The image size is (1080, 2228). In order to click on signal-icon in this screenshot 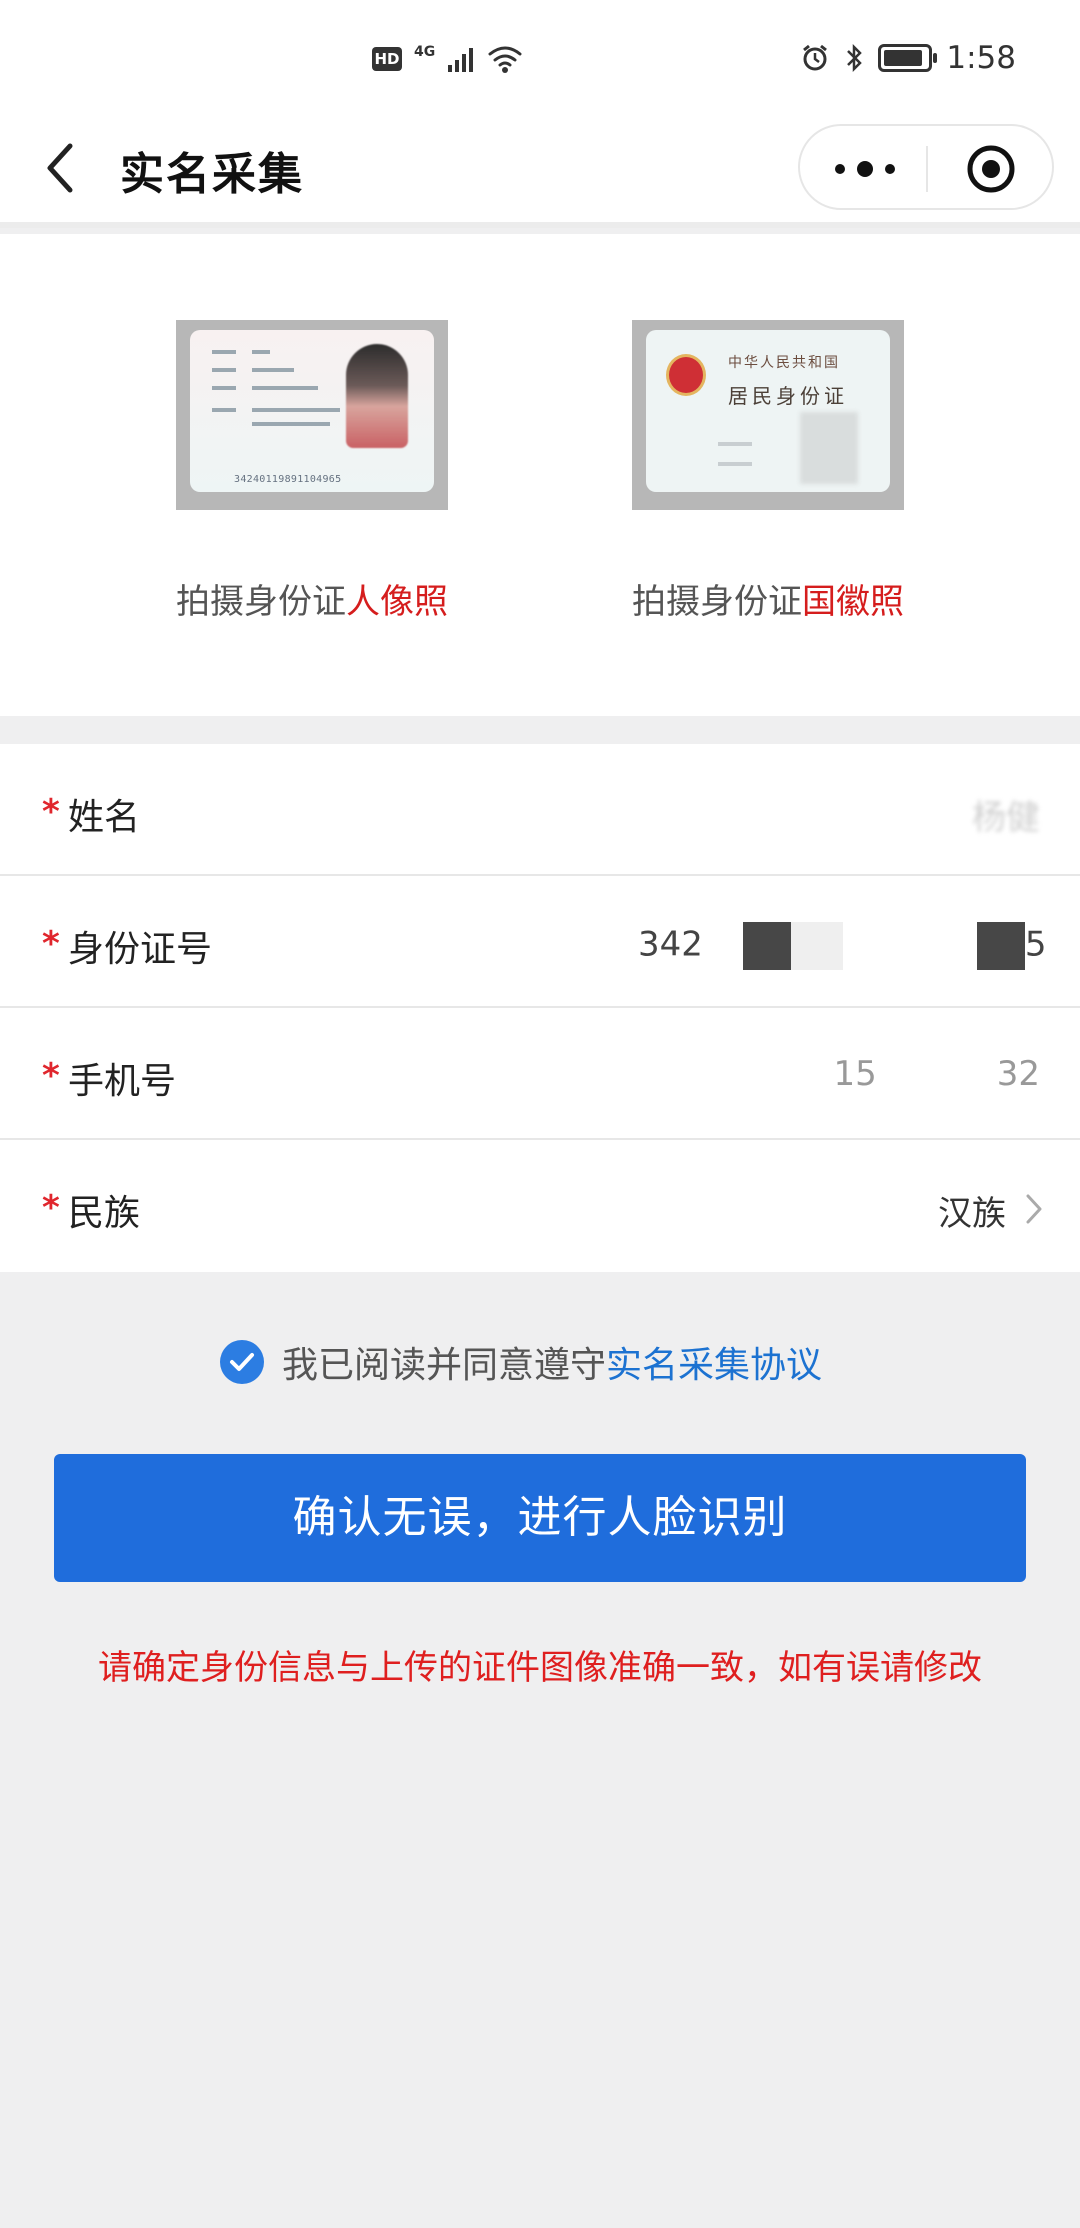, I will do `click(461, 60)`.